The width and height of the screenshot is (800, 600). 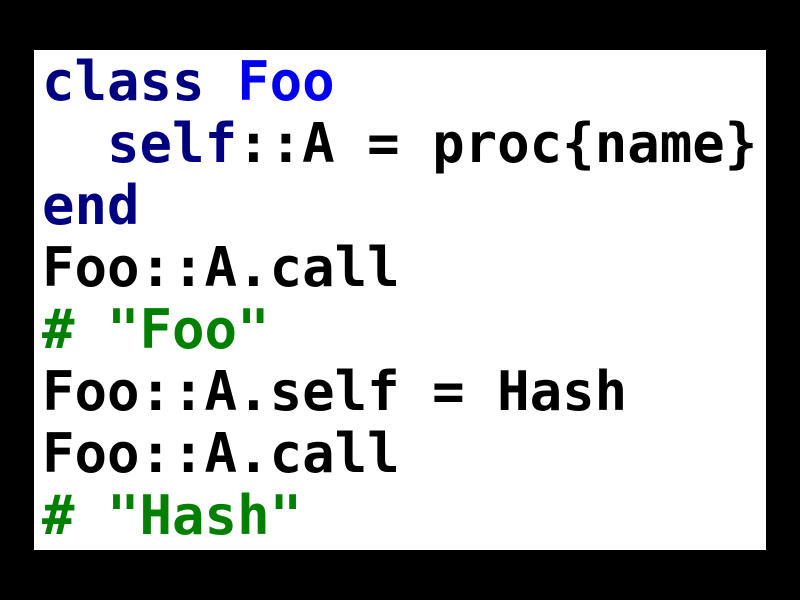 I want to click on code-line-7: Foo::A.call, so click(x=399, y=454).